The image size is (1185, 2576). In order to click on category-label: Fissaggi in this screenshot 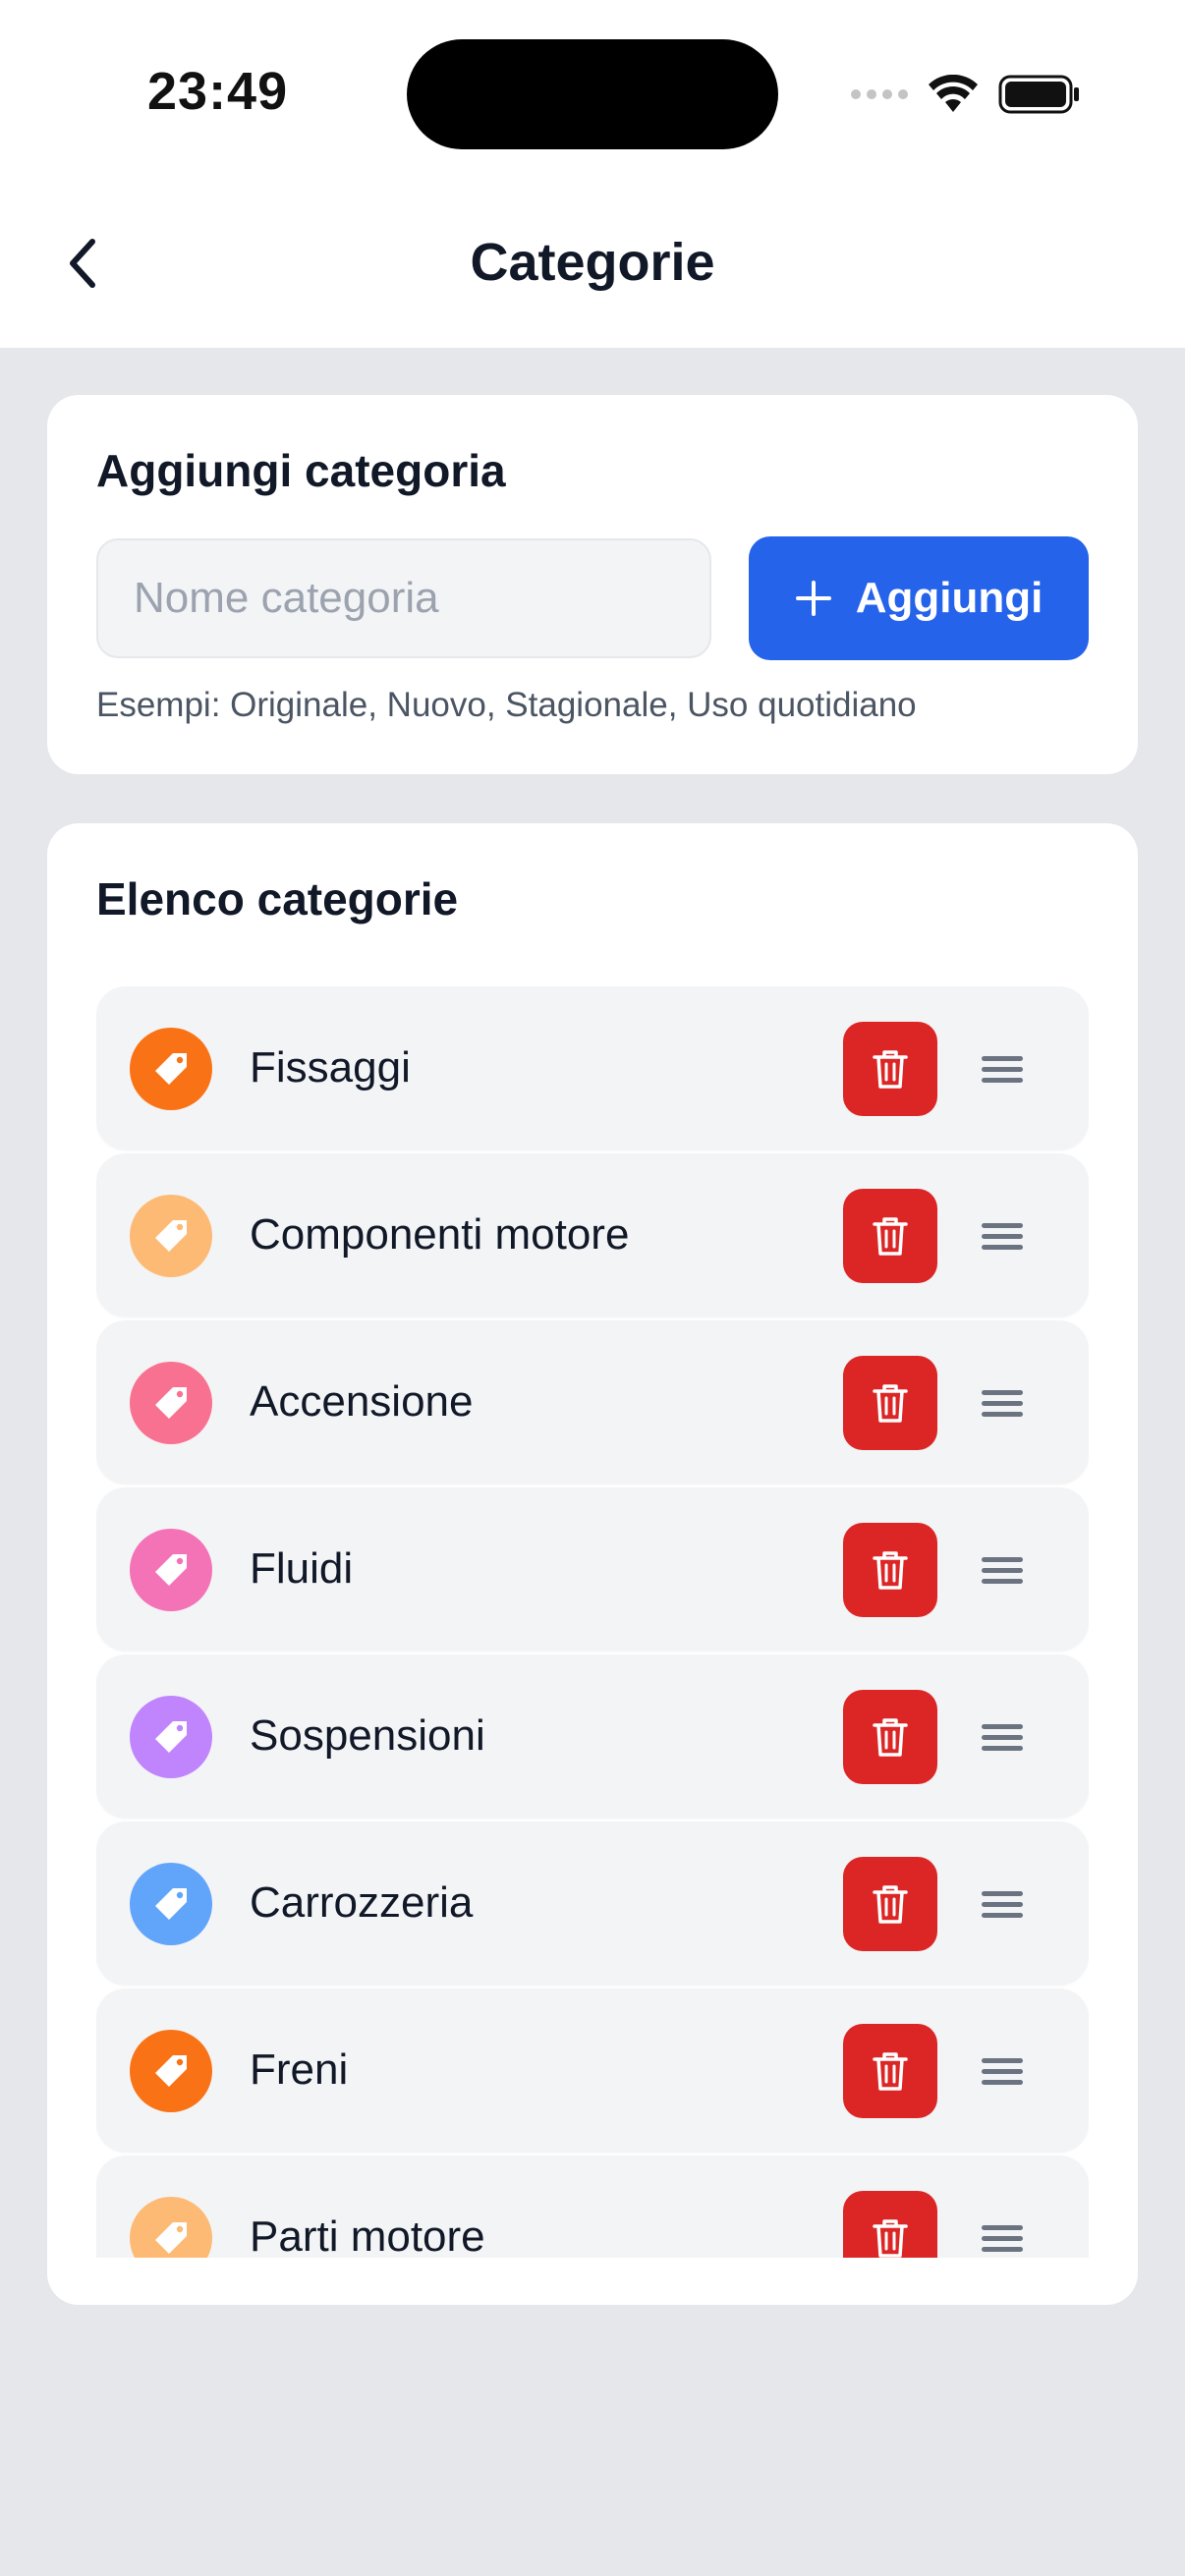, I will do `click(331, 1067)`.